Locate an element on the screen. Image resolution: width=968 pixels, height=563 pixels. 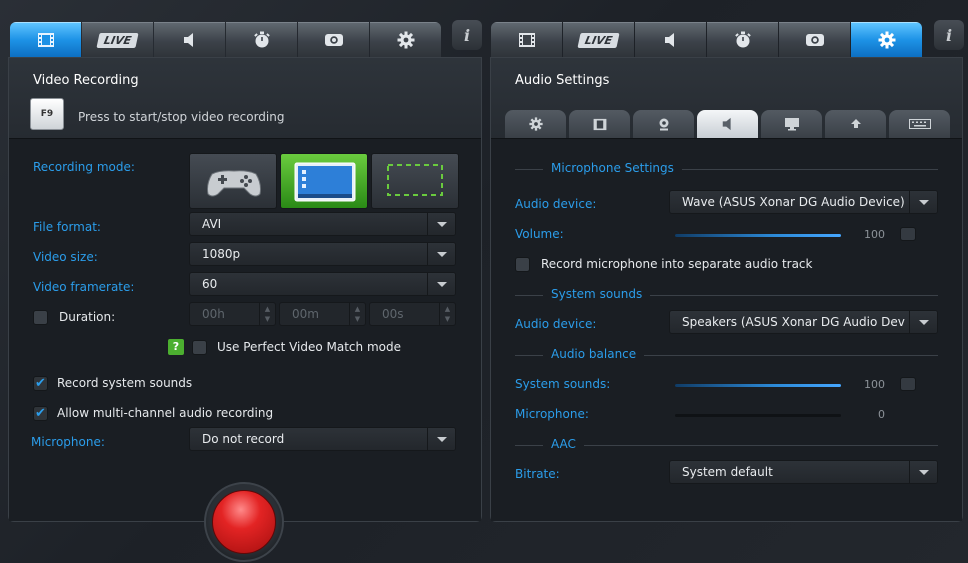
help-icon-glyph: ? is located at coordinates (176, 346).